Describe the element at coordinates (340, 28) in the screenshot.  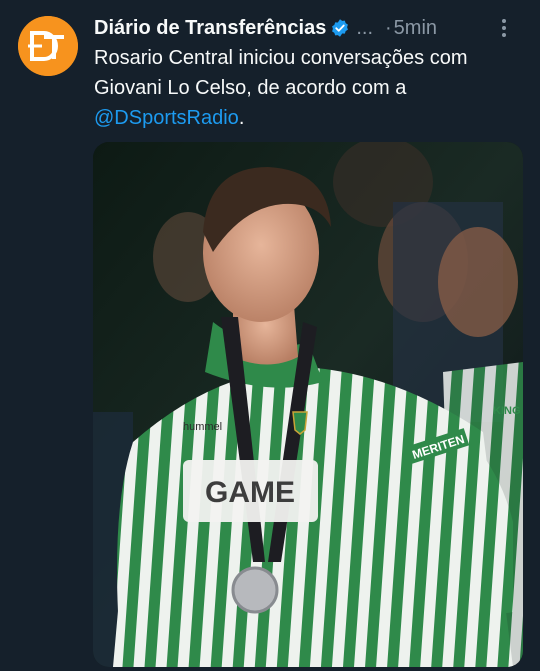
I see `verified-badge-icon` at that location.